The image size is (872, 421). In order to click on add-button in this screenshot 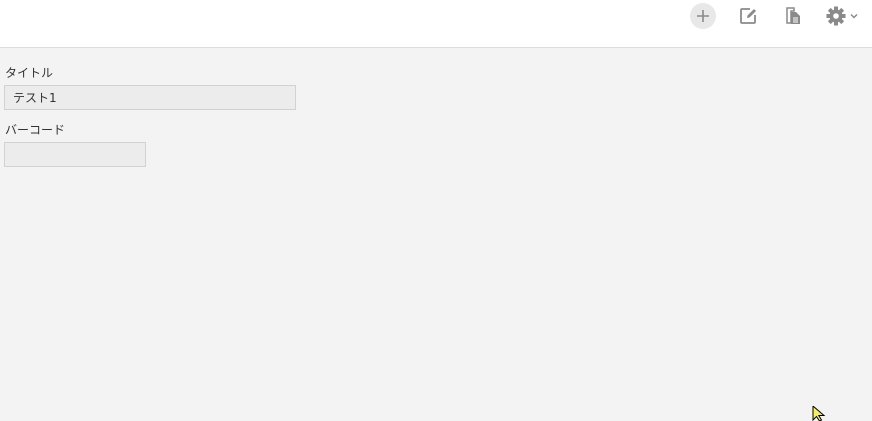, I will do `click(703, 16)`.